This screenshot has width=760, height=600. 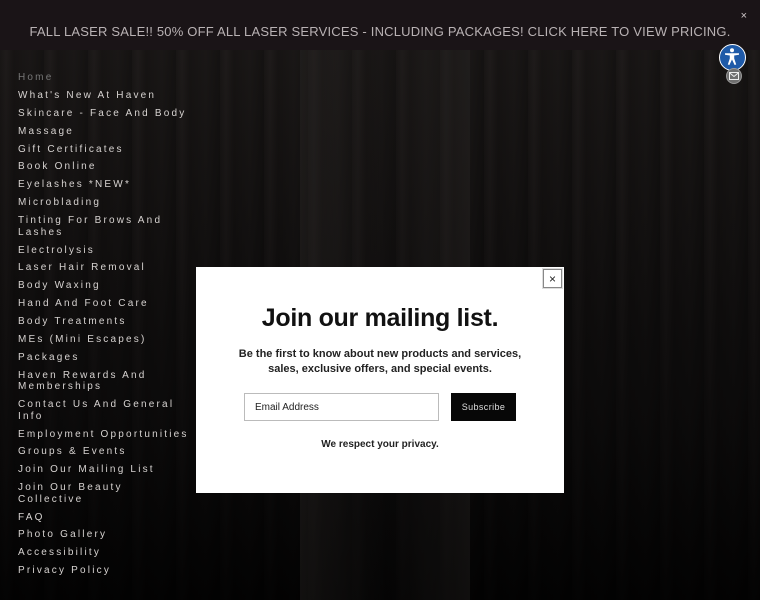 What do you see at coordinates (105, 435) in the screenshot?
I see `nav-item-employment: Employment Opportunities` at bounding box center [105, 435].